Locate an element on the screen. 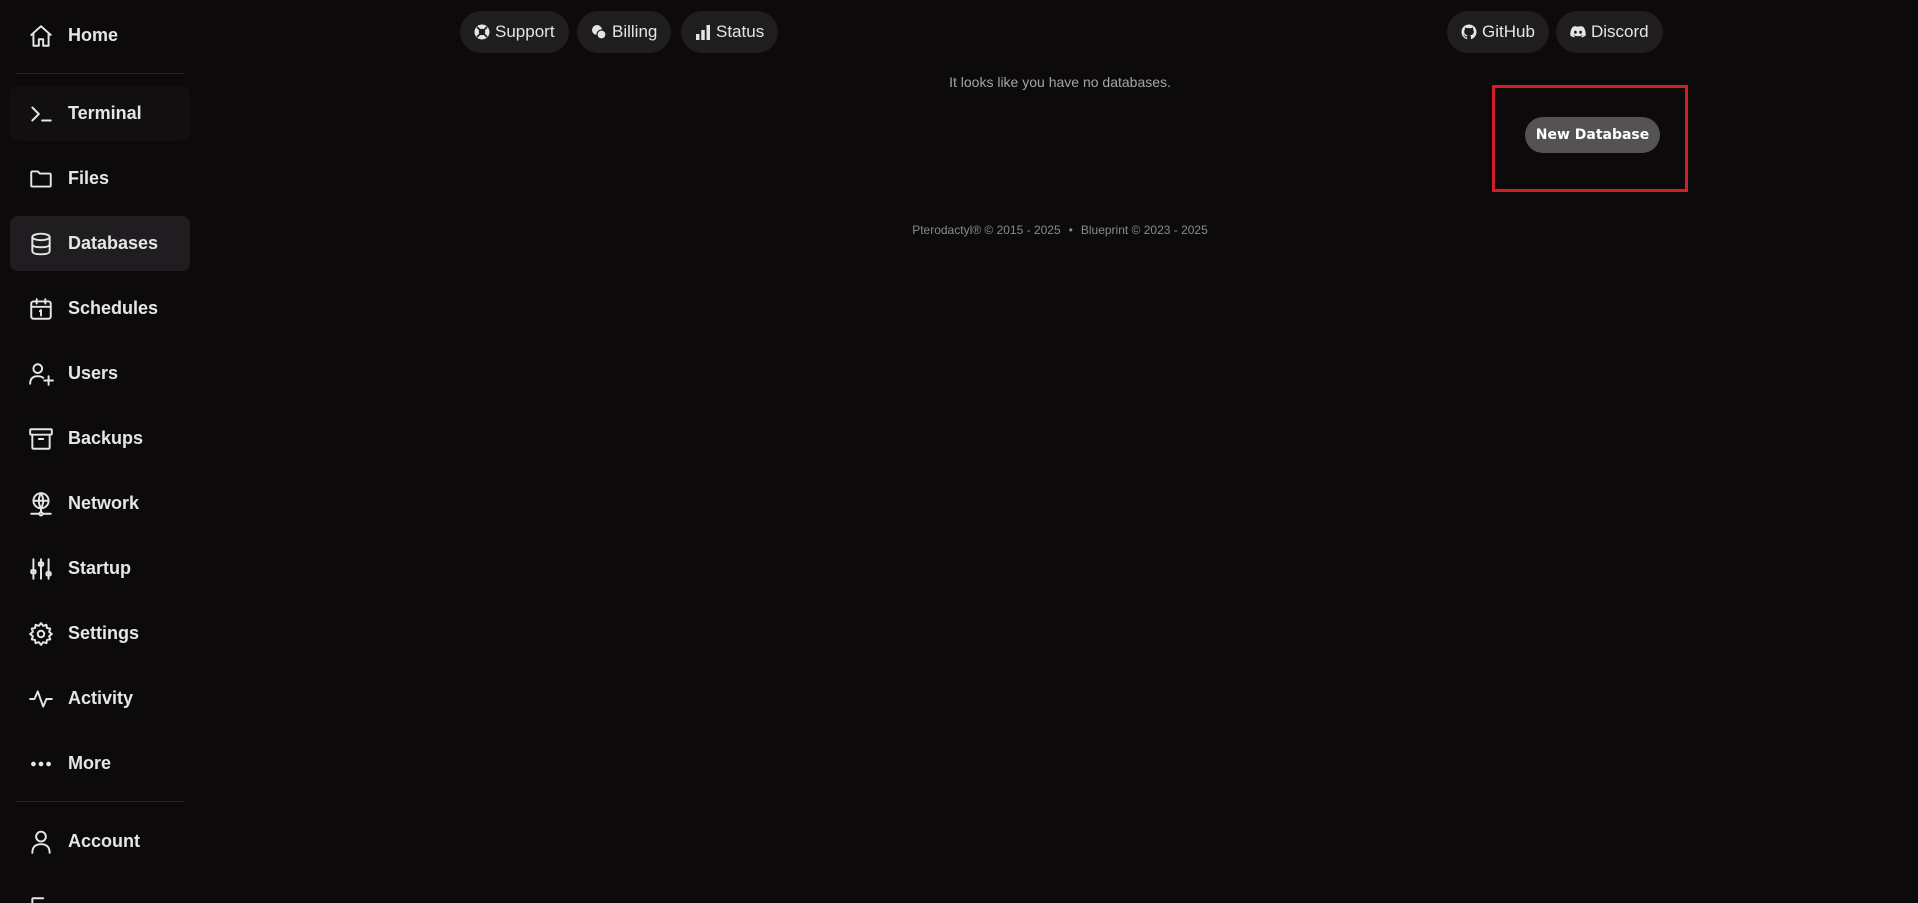  sidebar-item-account: Account is located at coordinates (100, 841).